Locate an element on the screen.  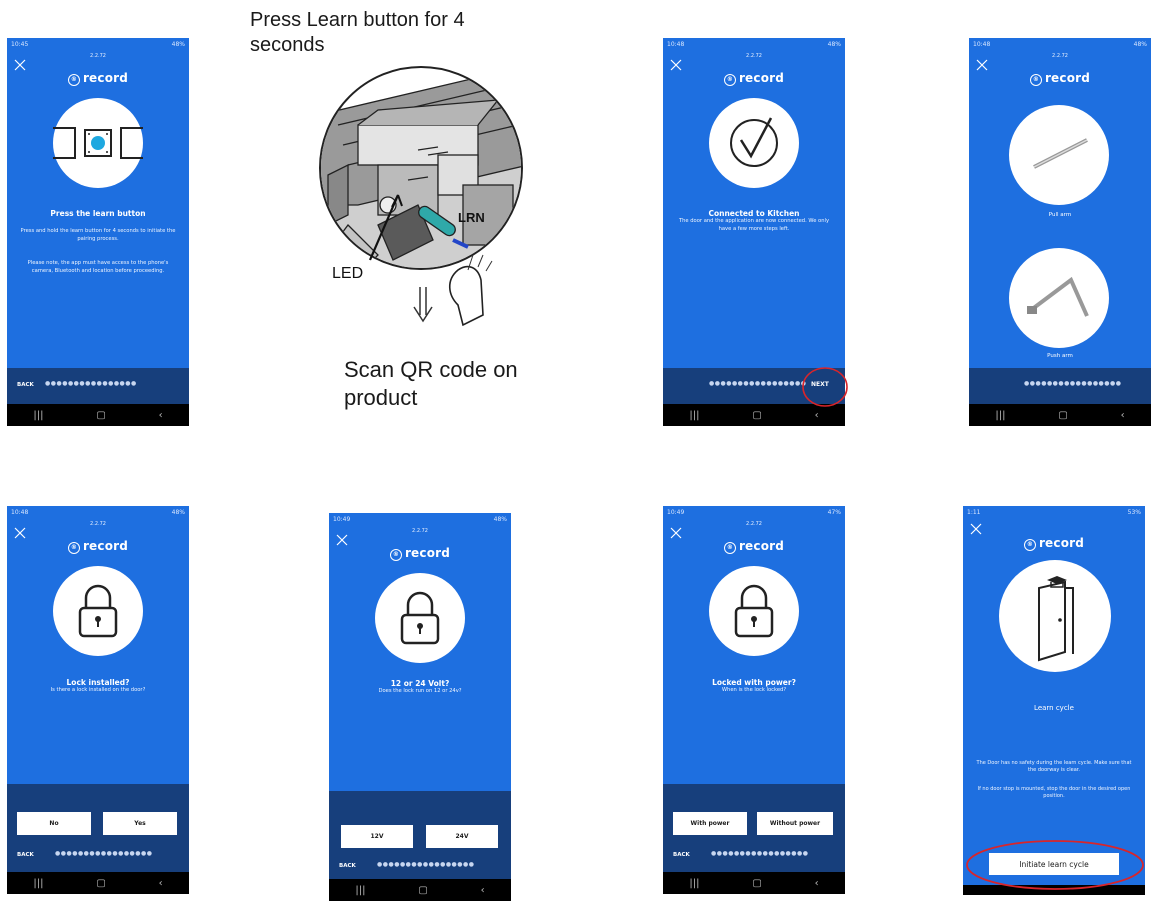
no-button: No is located at coordinates (54, 823).